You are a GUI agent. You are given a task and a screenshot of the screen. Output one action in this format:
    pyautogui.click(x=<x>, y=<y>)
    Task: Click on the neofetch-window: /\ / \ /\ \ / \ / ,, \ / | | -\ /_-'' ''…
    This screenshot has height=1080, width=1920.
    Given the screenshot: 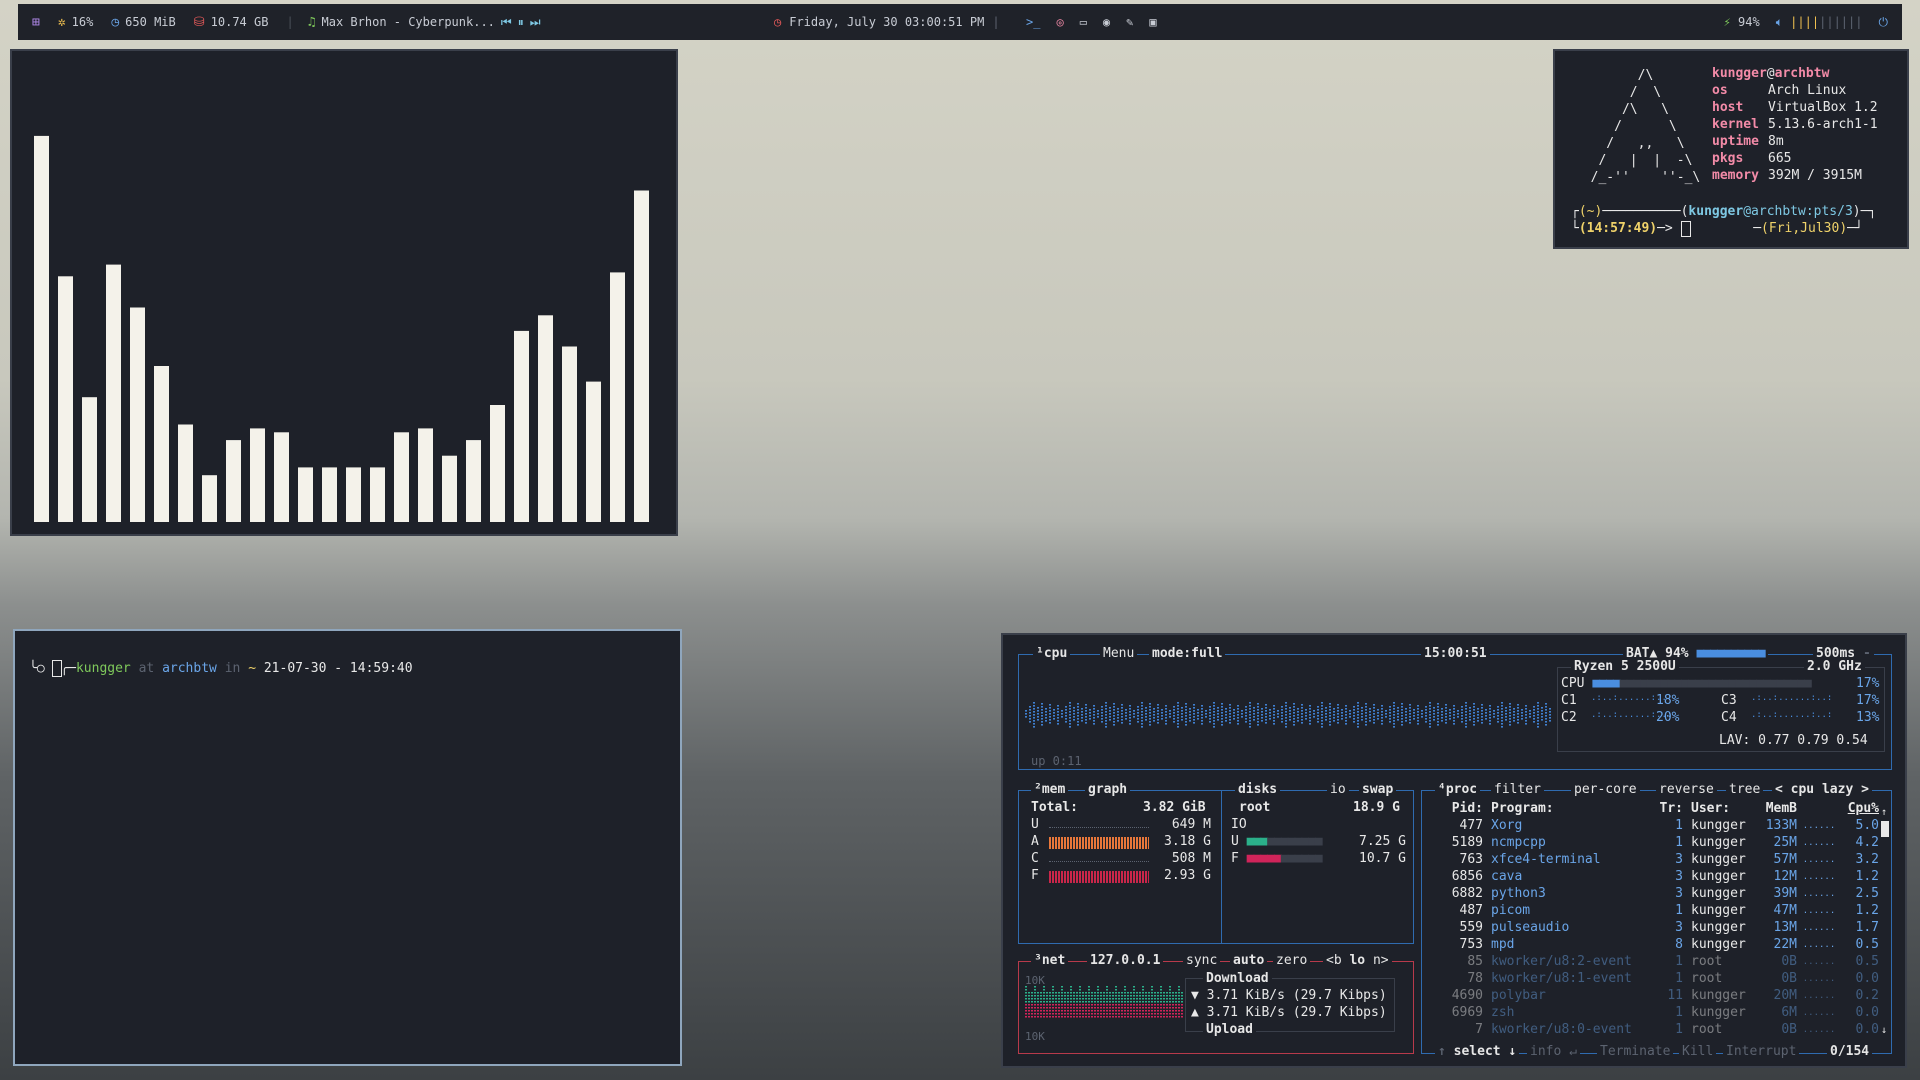 What is the action you would take?
    pyautogui.click(x=1731, y=149)
    